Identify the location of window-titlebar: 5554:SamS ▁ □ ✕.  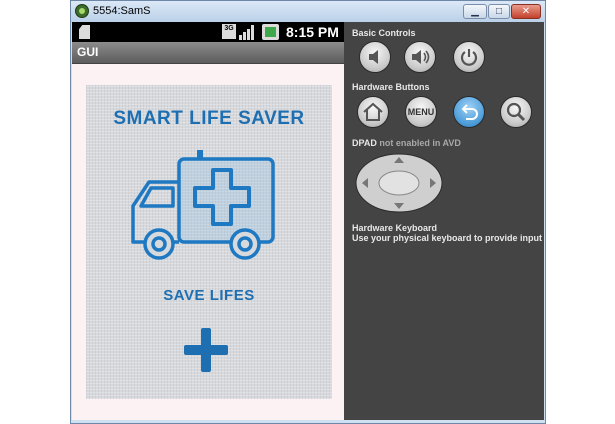
(308, 12).